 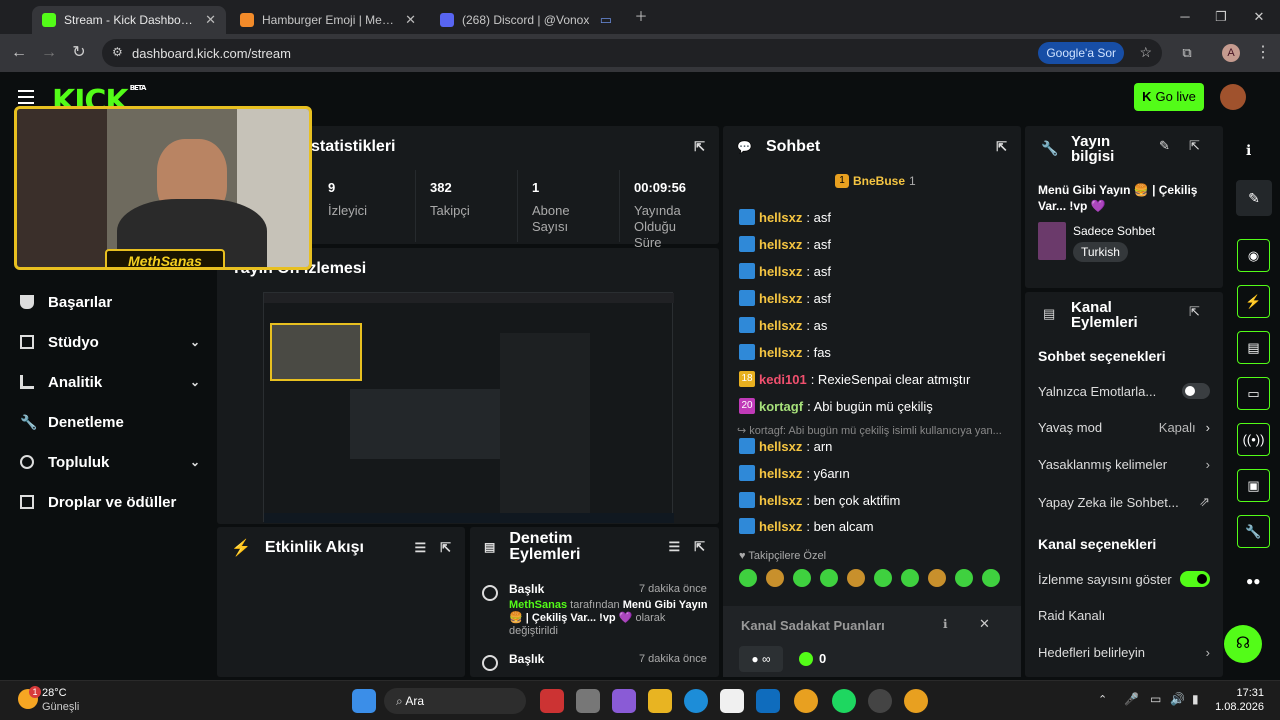 What do you see at coordinates (26, 97) in the screenshot?
I see `hamburger-menu-icon` at bounding box center [26, 97].